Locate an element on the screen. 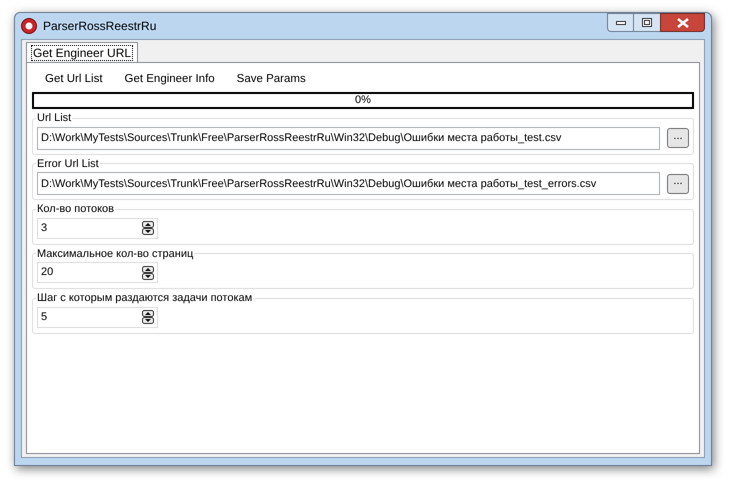 The image size is (729, 484). menu-item: Get Engineer Info is located at coordinates (169, 79).